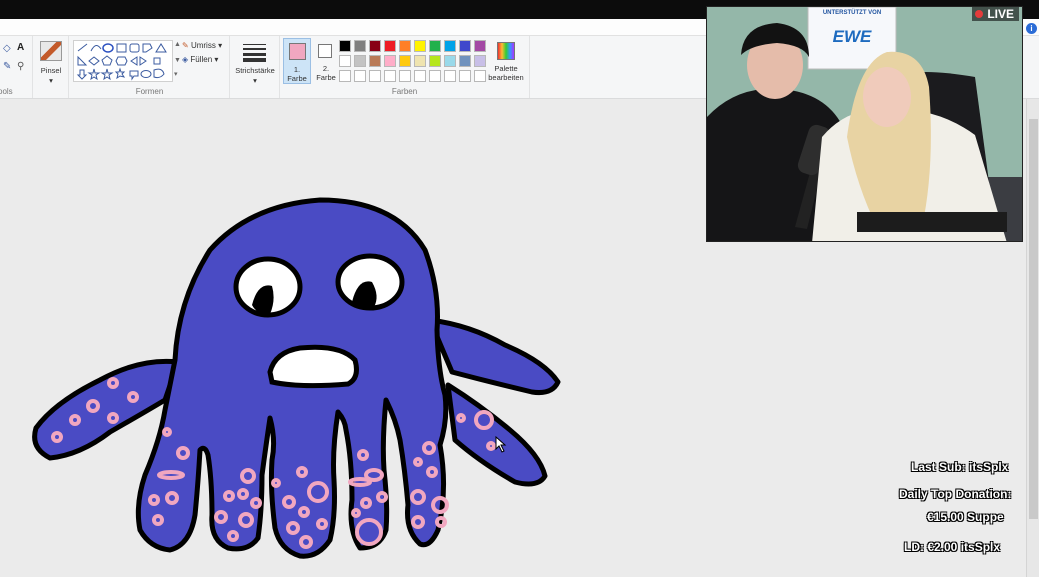  What do you see at coordinates (979, 14) in the screenshot?
I see `live-dot-icon` at bounding box center [979, 14].